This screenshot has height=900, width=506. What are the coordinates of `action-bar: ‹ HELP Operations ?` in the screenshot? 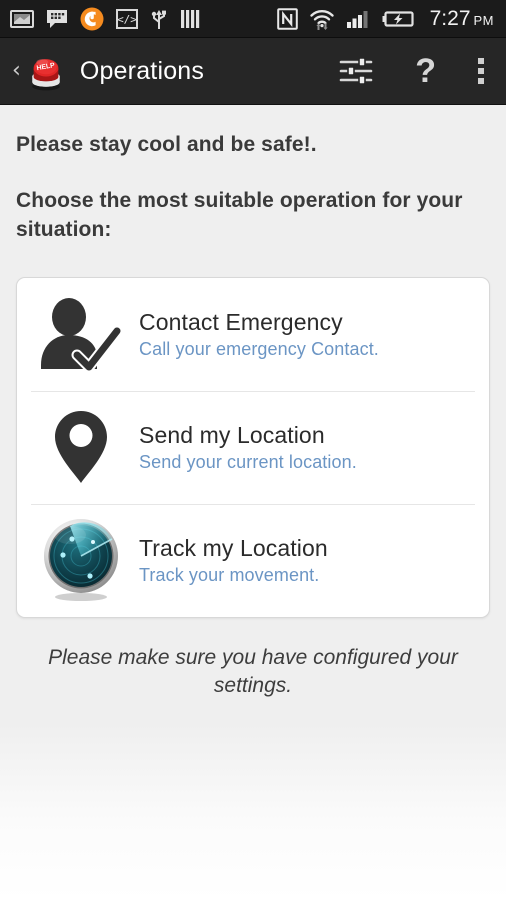 It's located at (253, 71).